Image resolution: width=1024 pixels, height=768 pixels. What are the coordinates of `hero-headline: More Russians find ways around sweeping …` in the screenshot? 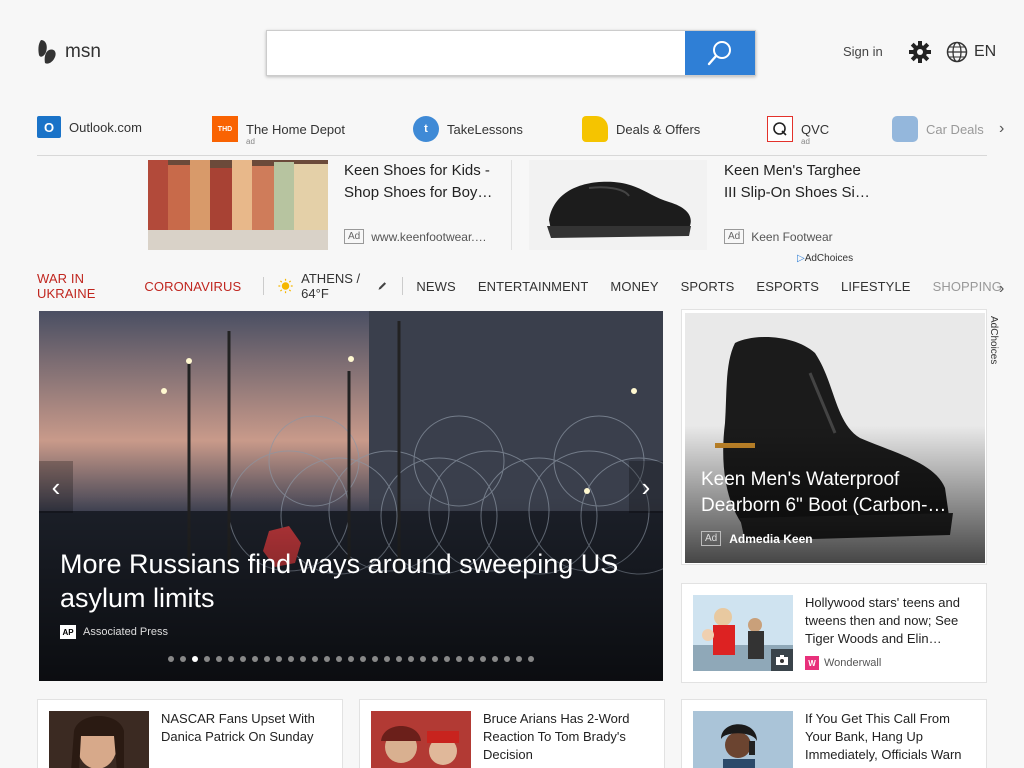 It's located at (350, 581).